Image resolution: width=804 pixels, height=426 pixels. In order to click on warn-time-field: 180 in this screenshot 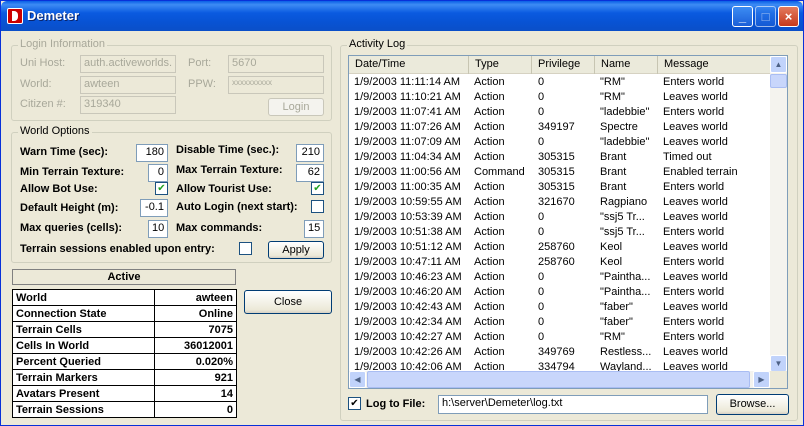, I will do `click(152, 153)`.